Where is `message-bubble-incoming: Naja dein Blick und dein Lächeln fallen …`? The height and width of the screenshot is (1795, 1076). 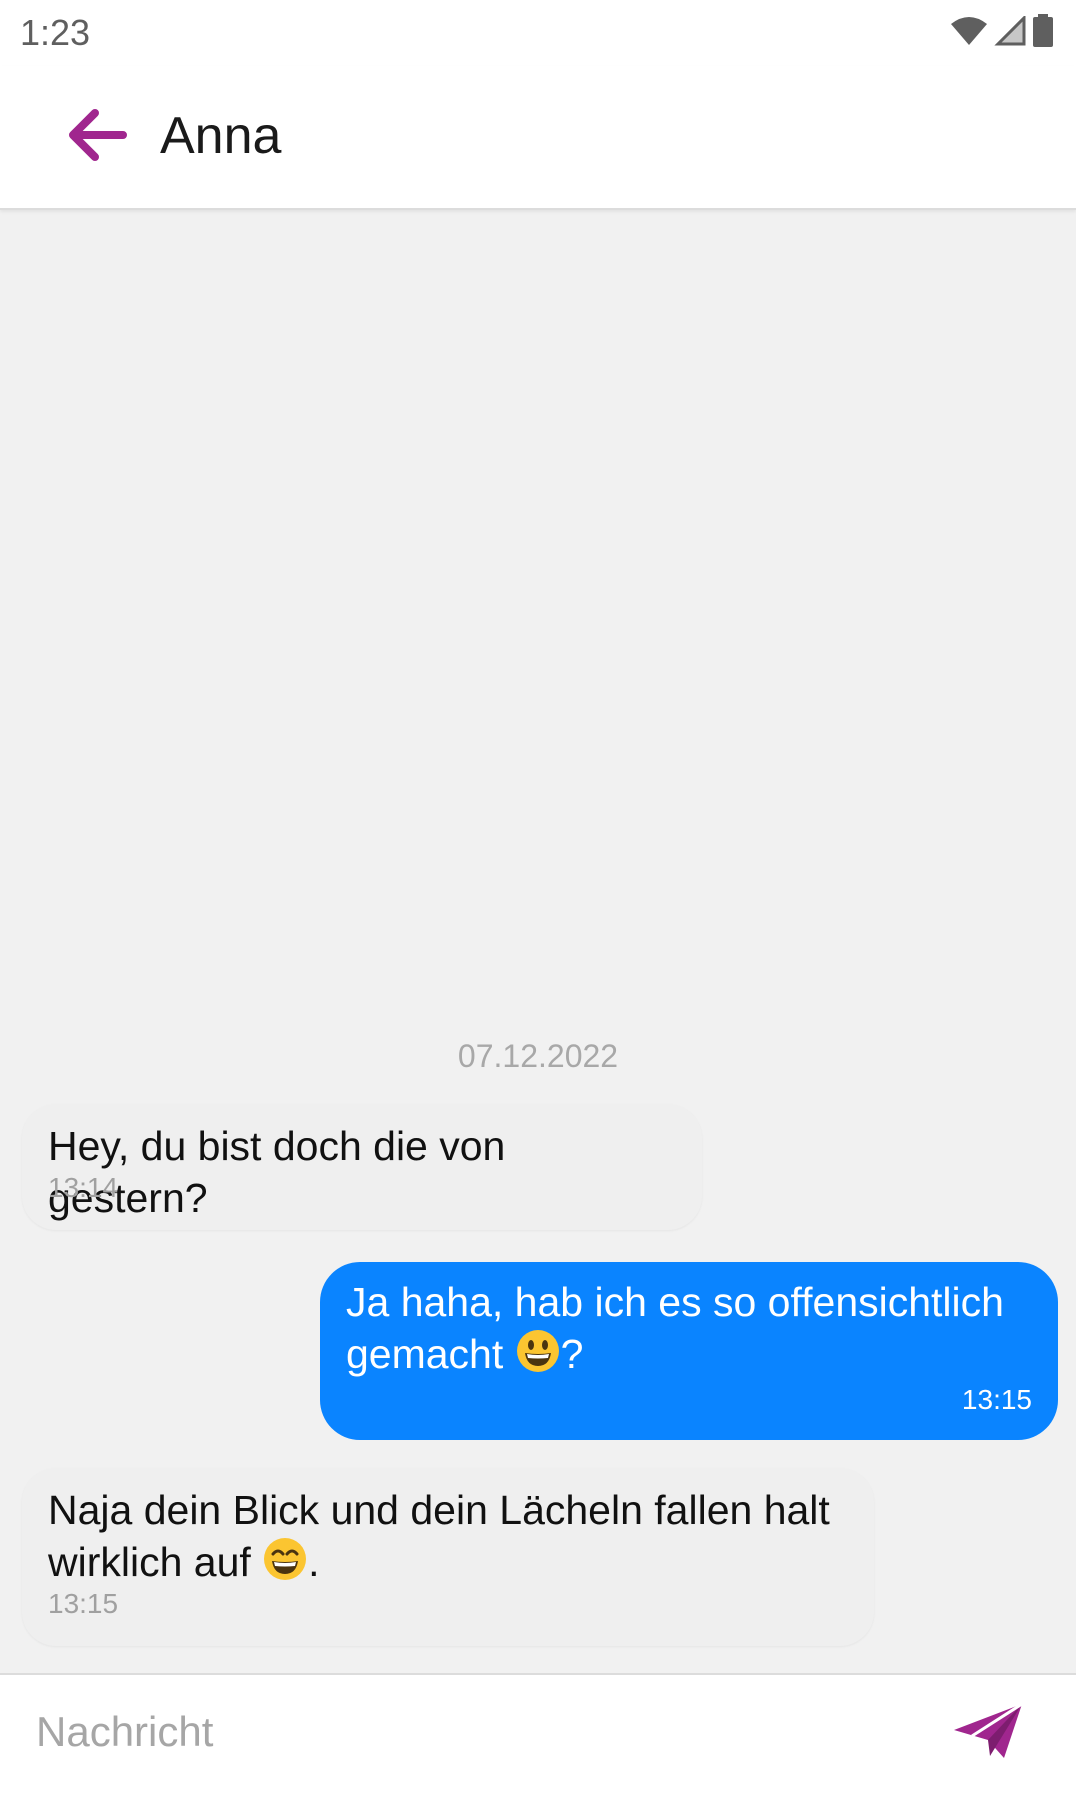 message-bubble-incoming: Naja dein Blick und dein Lächeln fallen … is located at coordinates (448, 1557).